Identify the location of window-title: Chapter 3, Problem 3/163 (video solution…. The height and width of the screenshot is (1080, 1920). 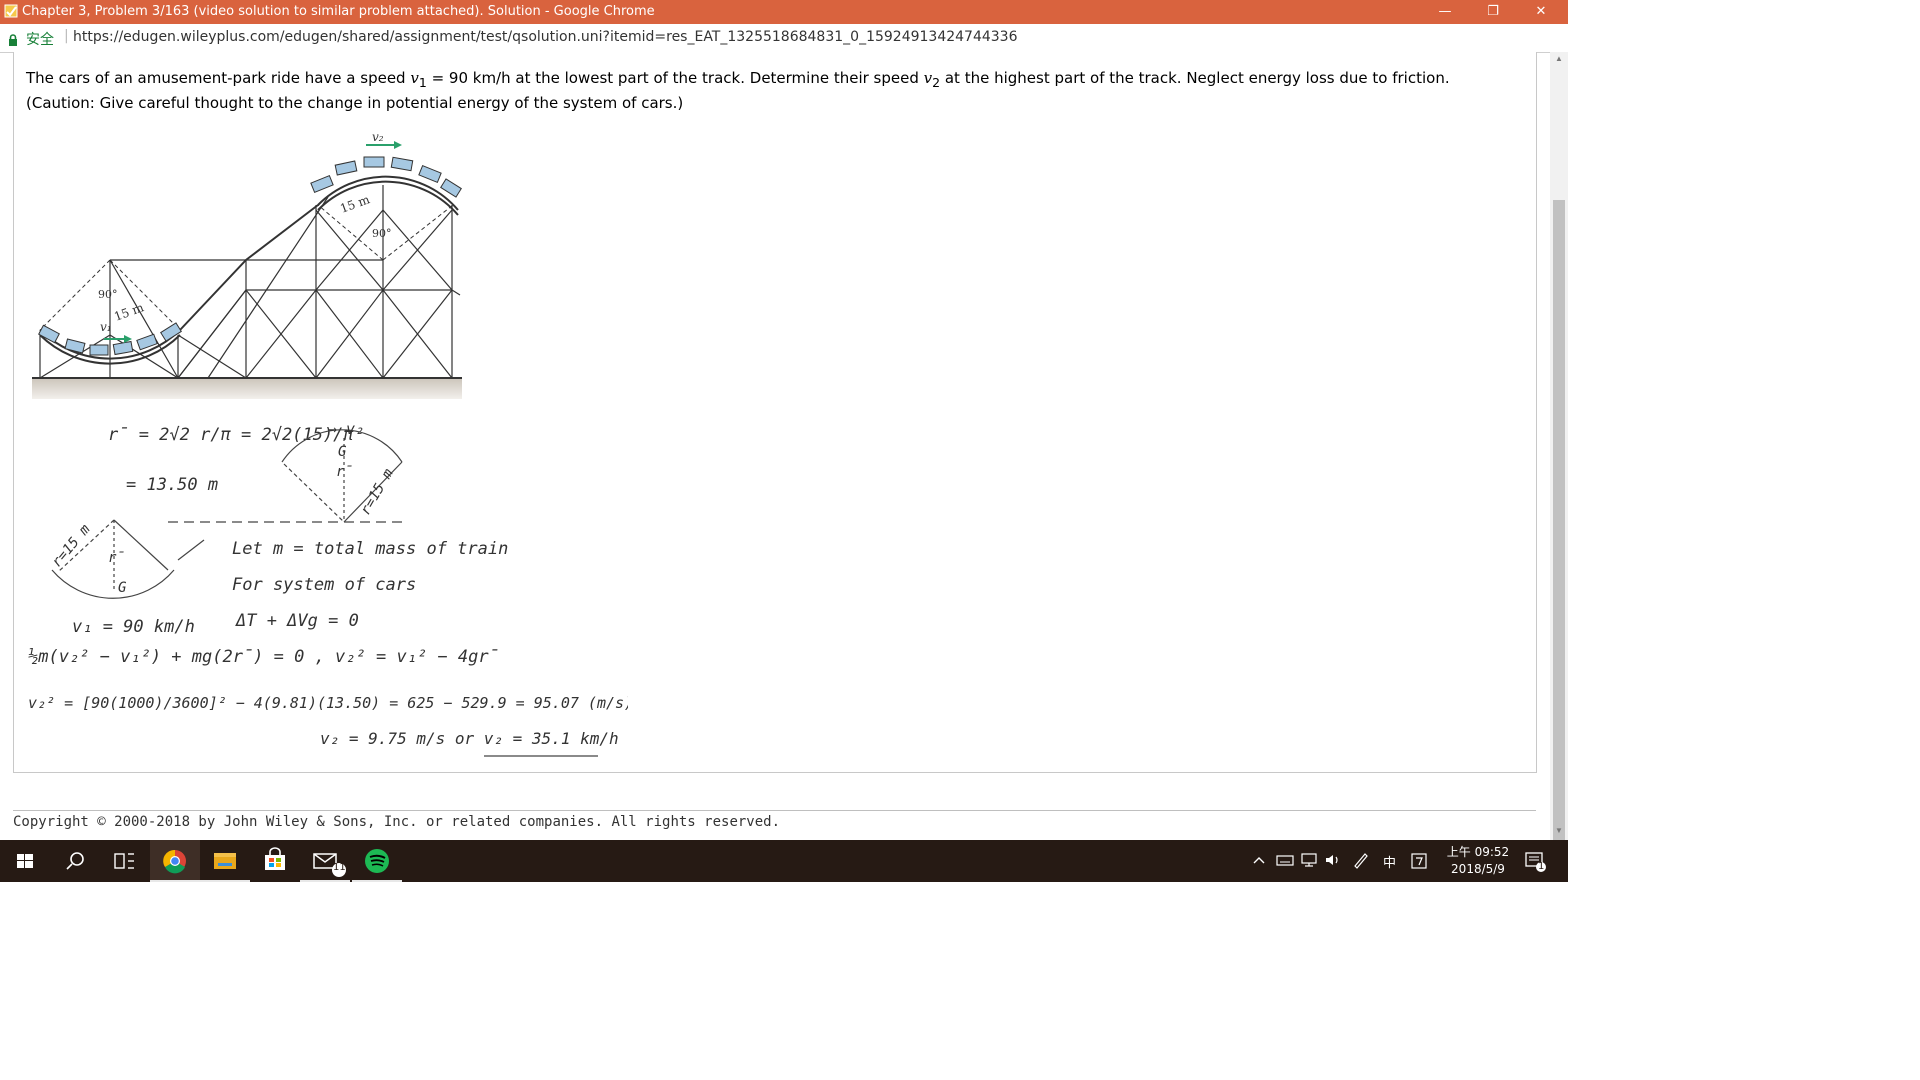
(338, 11).